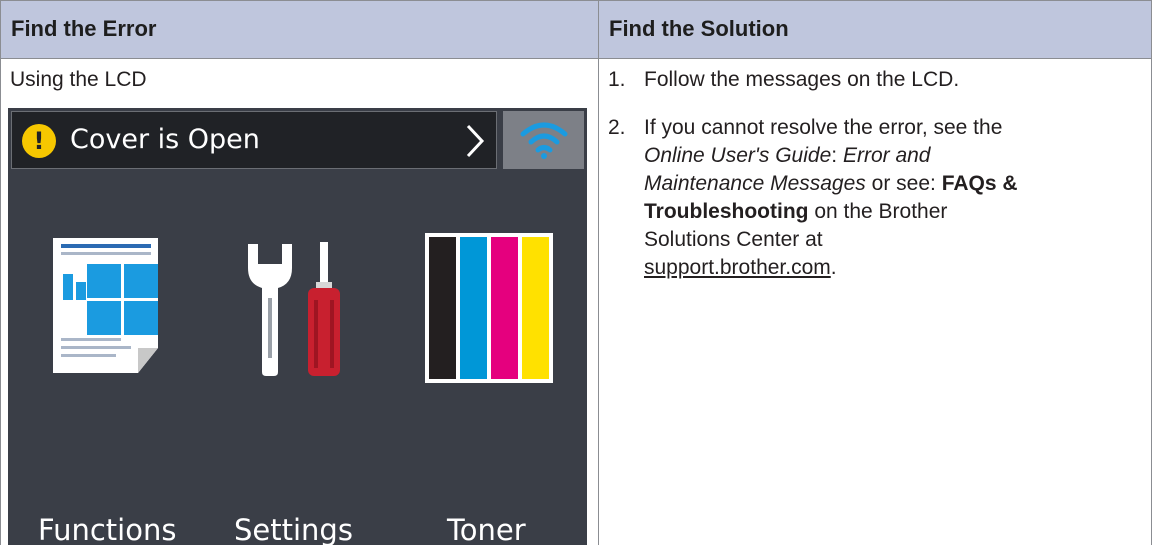 The image size is (1152, 547). I want to click on wifi-icon, so click(544, 140).